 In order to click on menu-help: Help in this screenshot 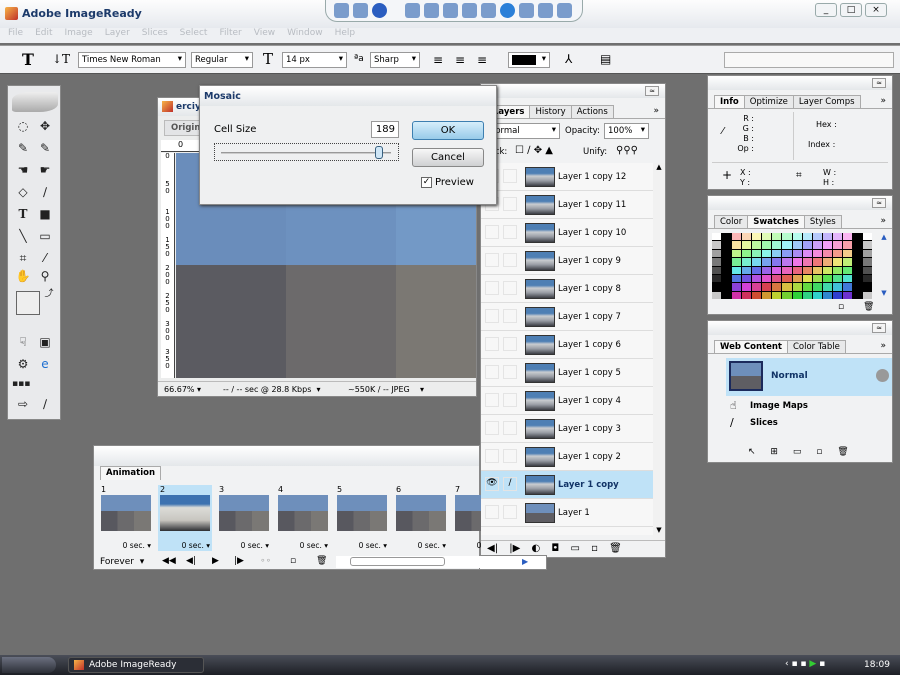, I will do `click(345, 35)`.